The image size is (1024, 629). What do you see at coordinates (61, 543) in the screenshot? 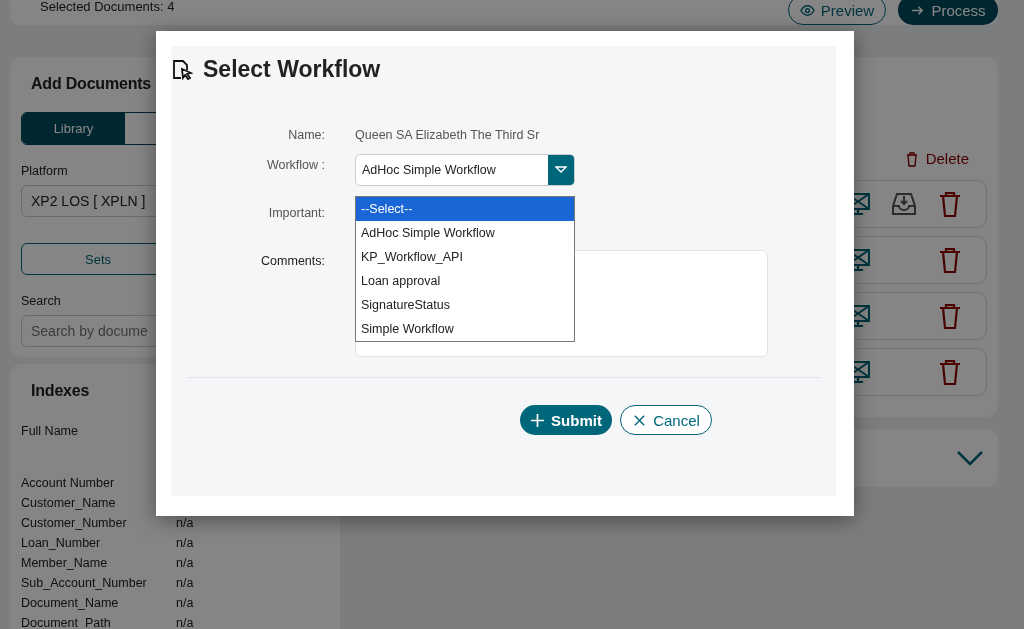
I see `index-label: Loan_Number` at bounding box center [61, 543].